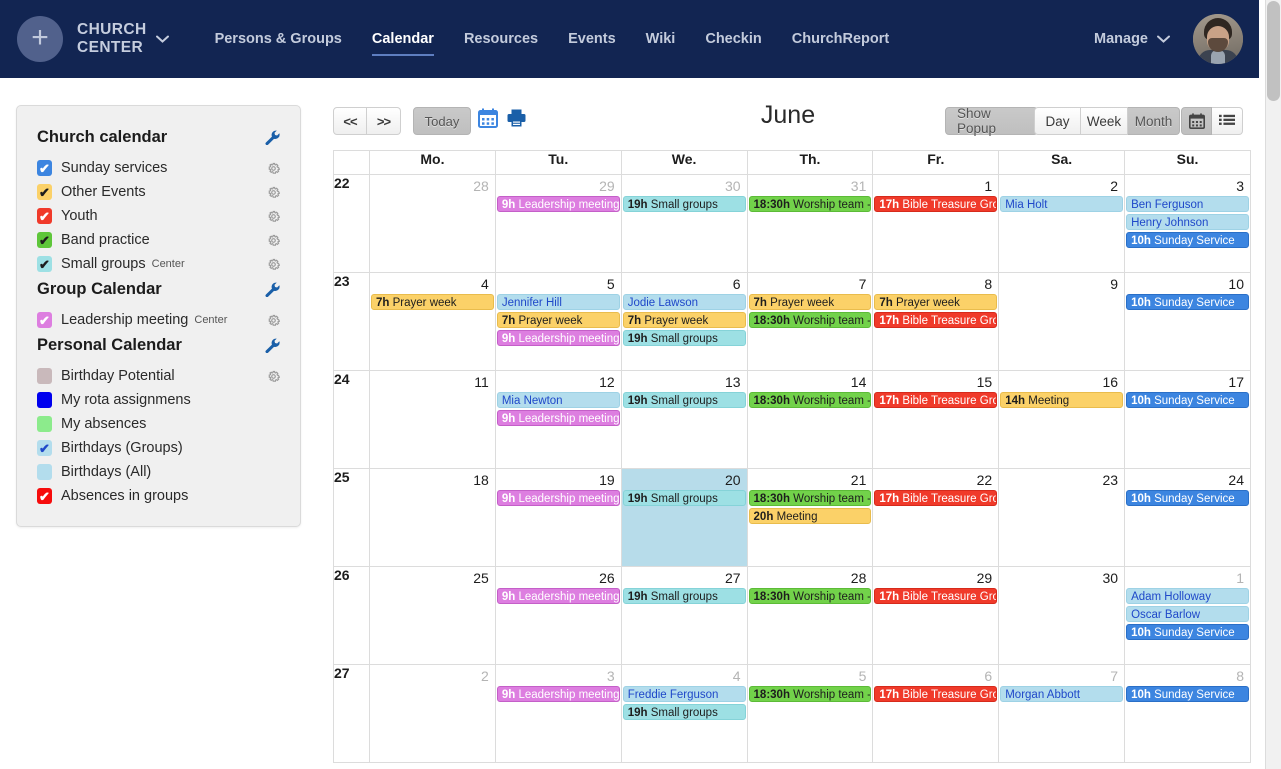  Describe the element at coordinates (1187, 321) in the screenshot. I see `day-cell: 10 10h Sunday Service` at that location.